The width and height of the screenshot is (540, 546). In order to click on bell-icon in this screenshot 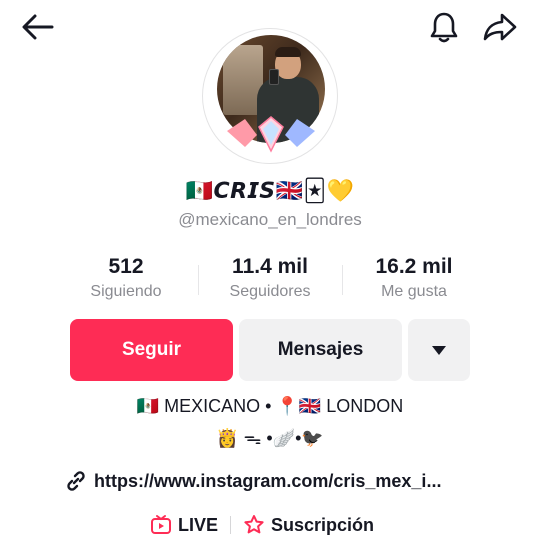, I will do `click(444, 27)`.